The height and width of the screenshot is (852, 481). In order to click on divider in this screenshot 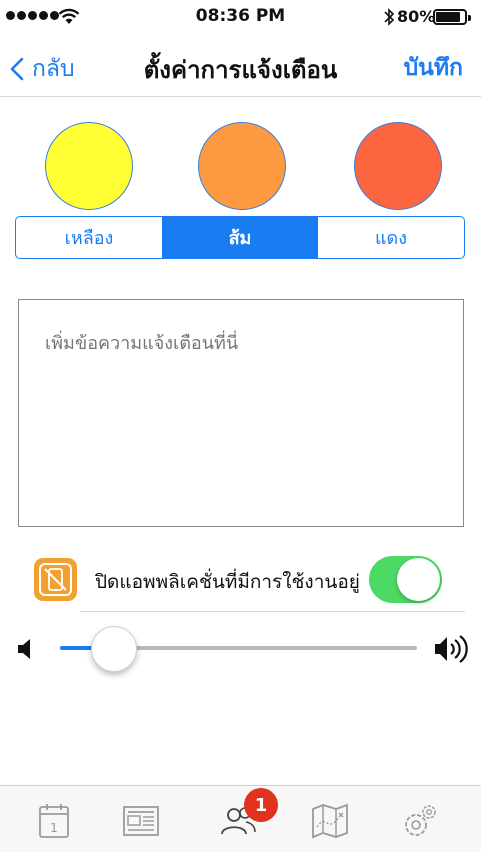, I will do `click(272, 611)`.